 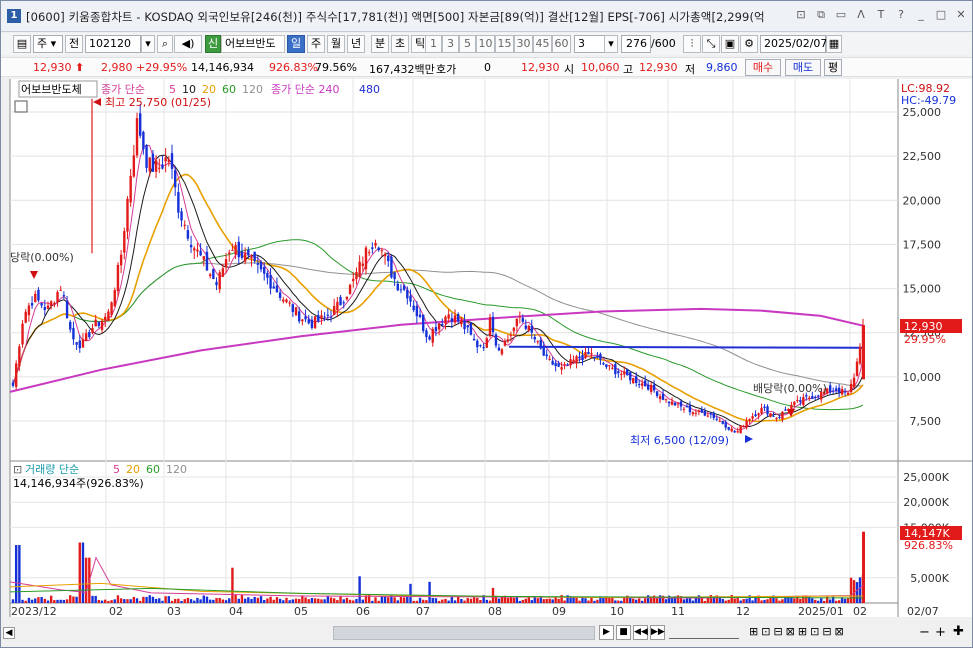 What do you see at coordinates (640, 632) in the screenshot?
I see `rewind-icon: ◀◀` at bounding box center [640, 632].